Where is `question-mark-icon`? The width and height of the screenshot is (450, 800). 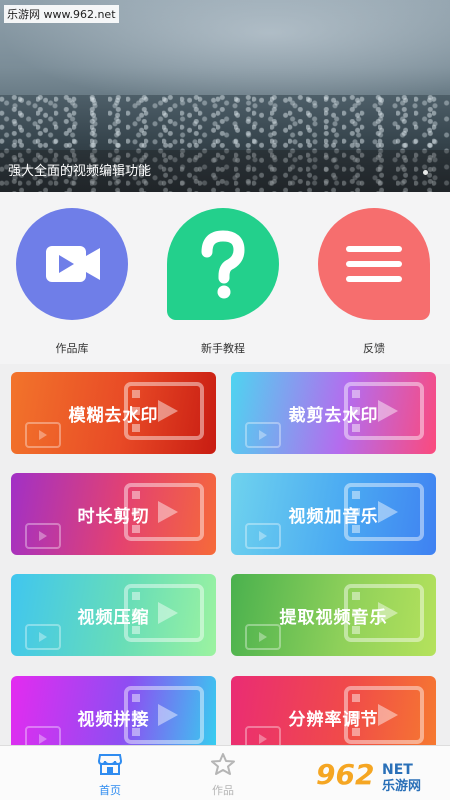 question-mark-icon is located at coordinates (223, 264).